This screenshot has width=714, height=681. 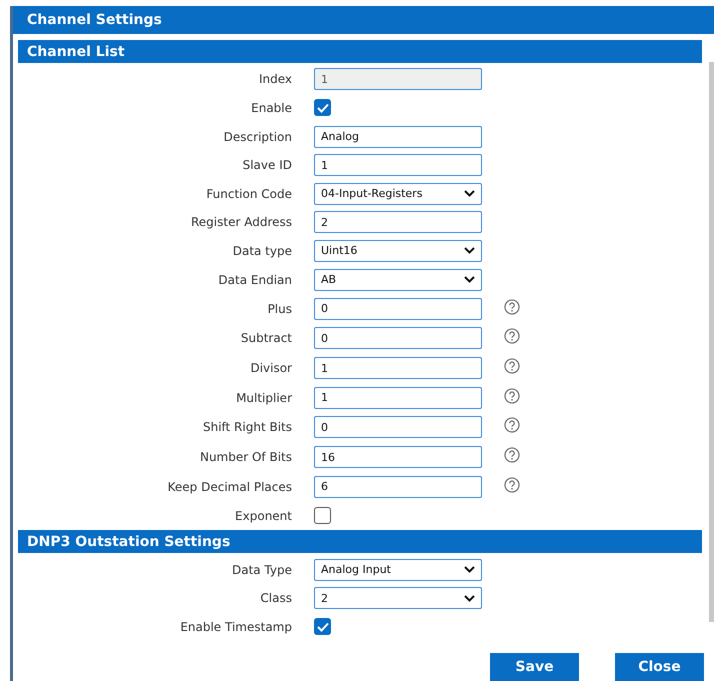 I want to click on save-button: Save, so click(x=534, y=667).